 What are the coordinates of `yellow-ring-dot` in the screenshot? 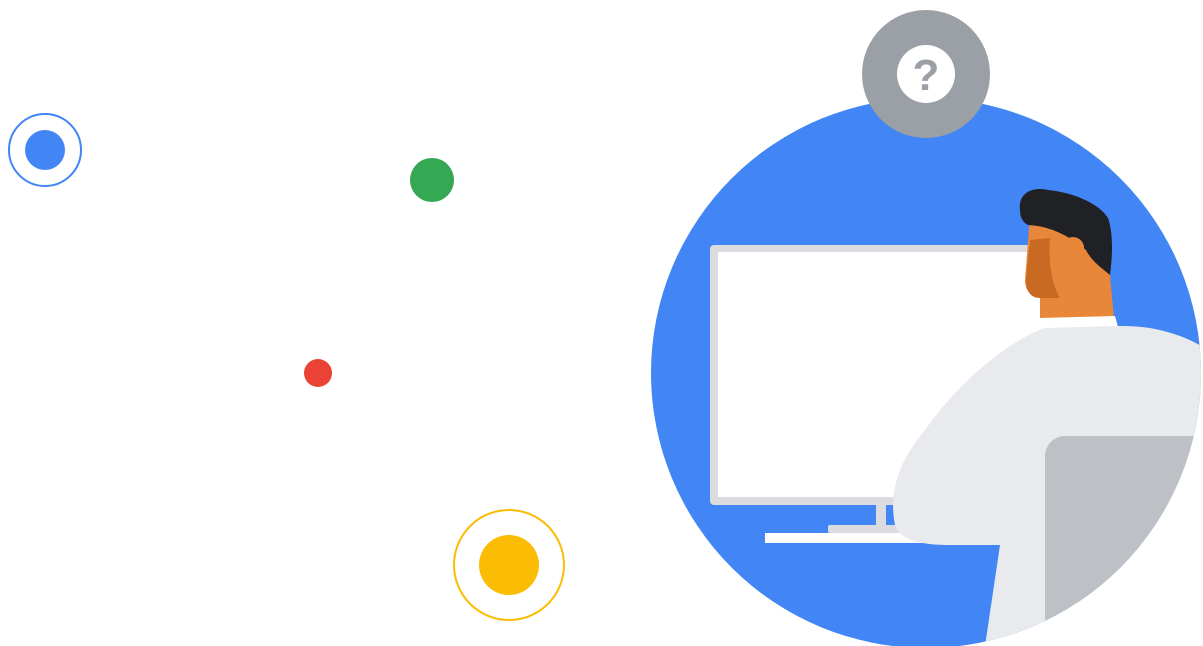 It's located at (509, 565).